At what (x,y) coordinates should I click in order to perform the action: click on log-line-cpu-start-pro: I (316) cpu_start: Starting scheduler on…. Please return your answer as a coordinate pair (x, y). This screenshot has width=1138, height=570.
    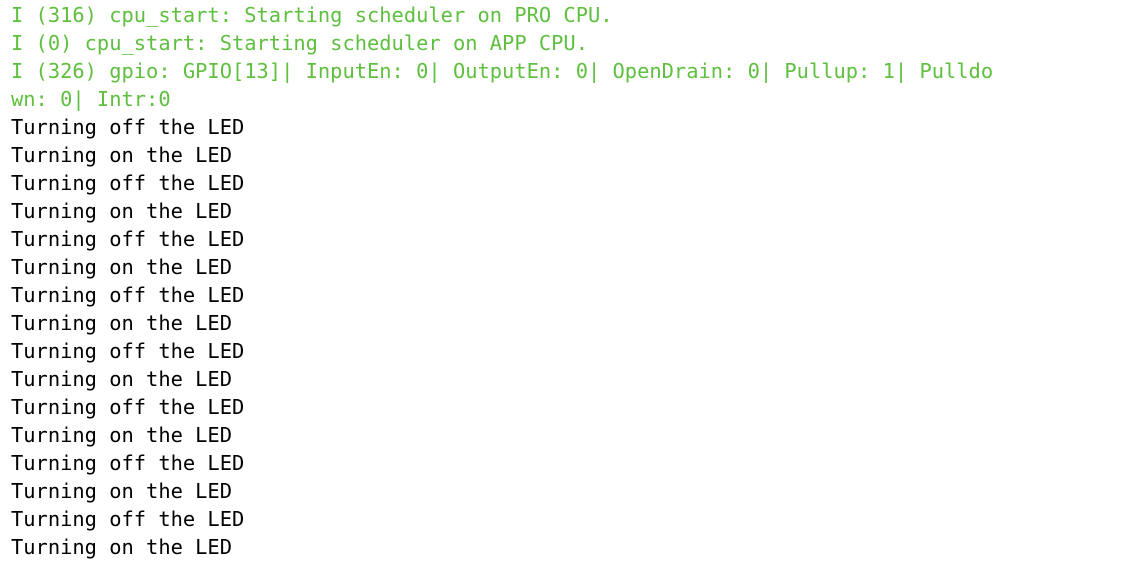
    Looking at the image, I should click on (312, 15).